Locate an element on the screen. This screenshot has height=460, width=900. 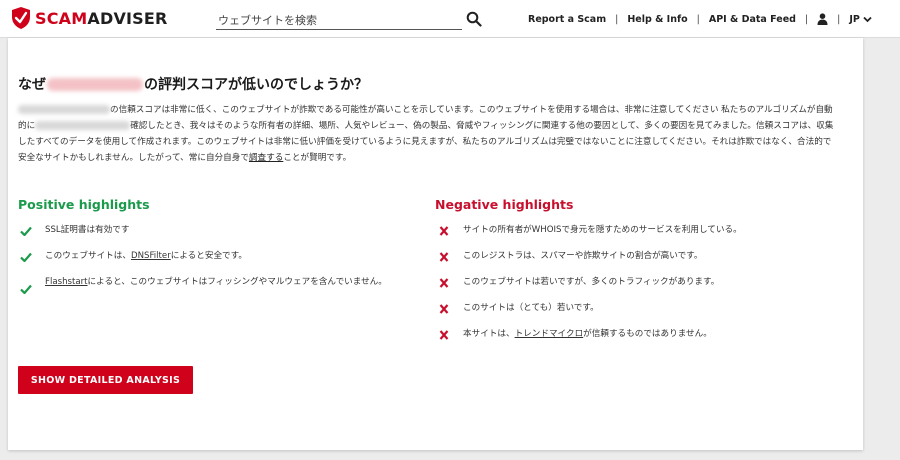
page-heading: なぜ の評判スコアが低いのでしょうか？ is located at coordinates (193, 84).